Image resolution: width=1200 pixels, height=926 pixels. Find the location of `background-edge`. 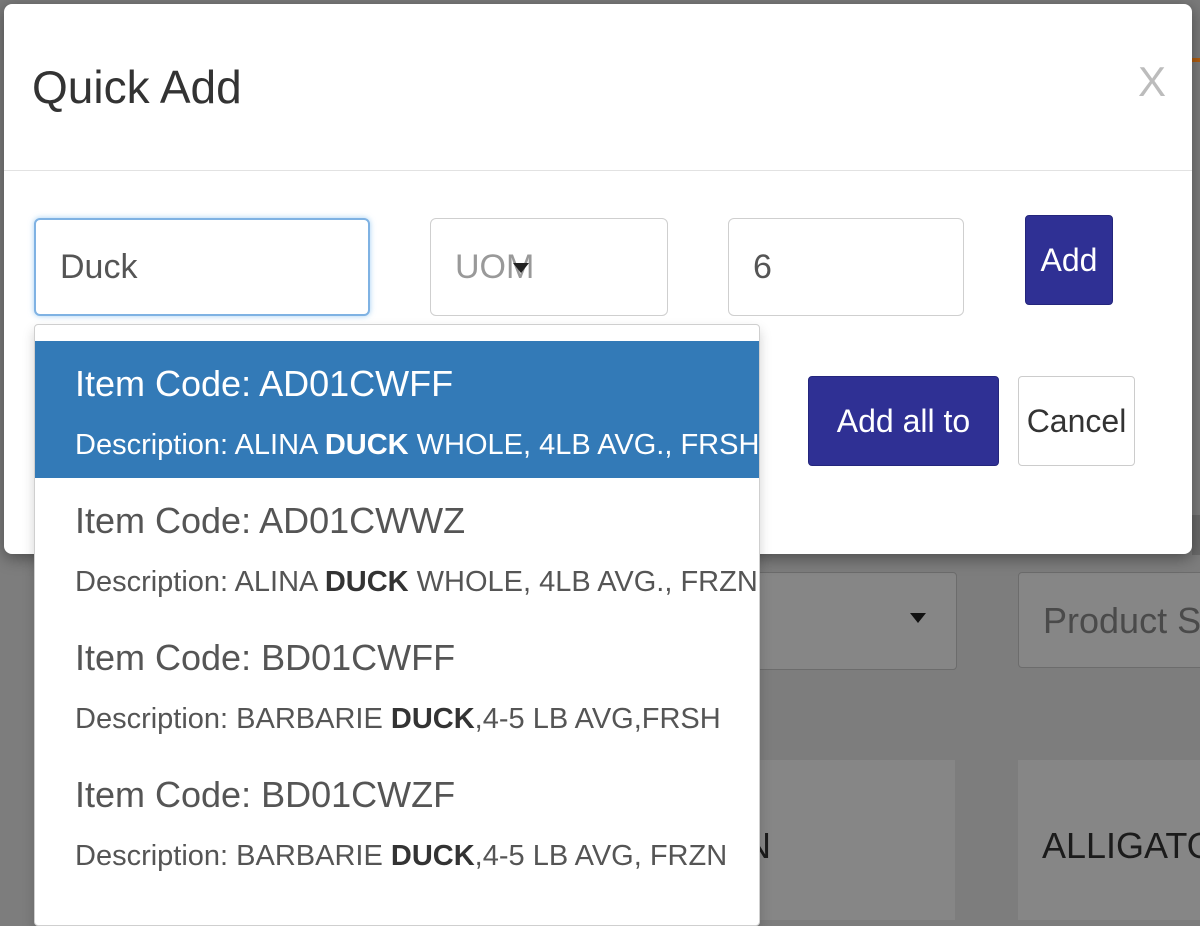

background-edge is located at coordinates (1196, 535).